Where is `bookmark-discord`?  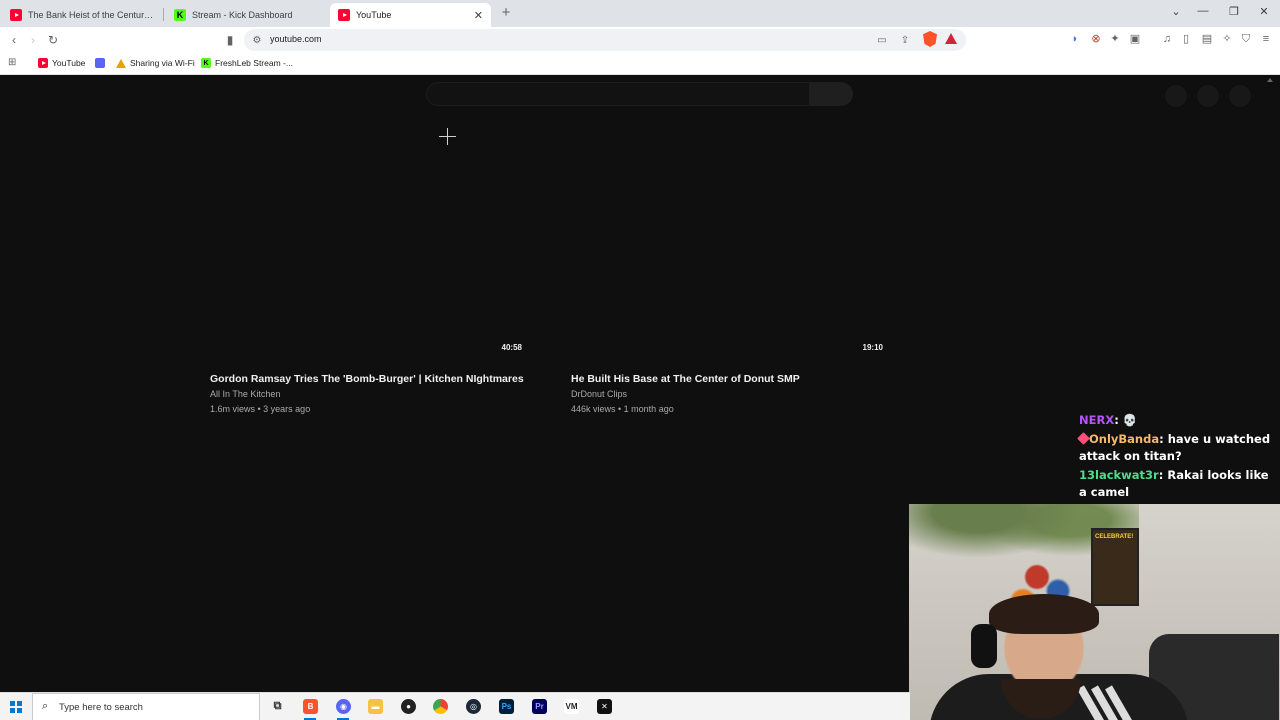
bookmark-discord is located at coordinates (102, 63).